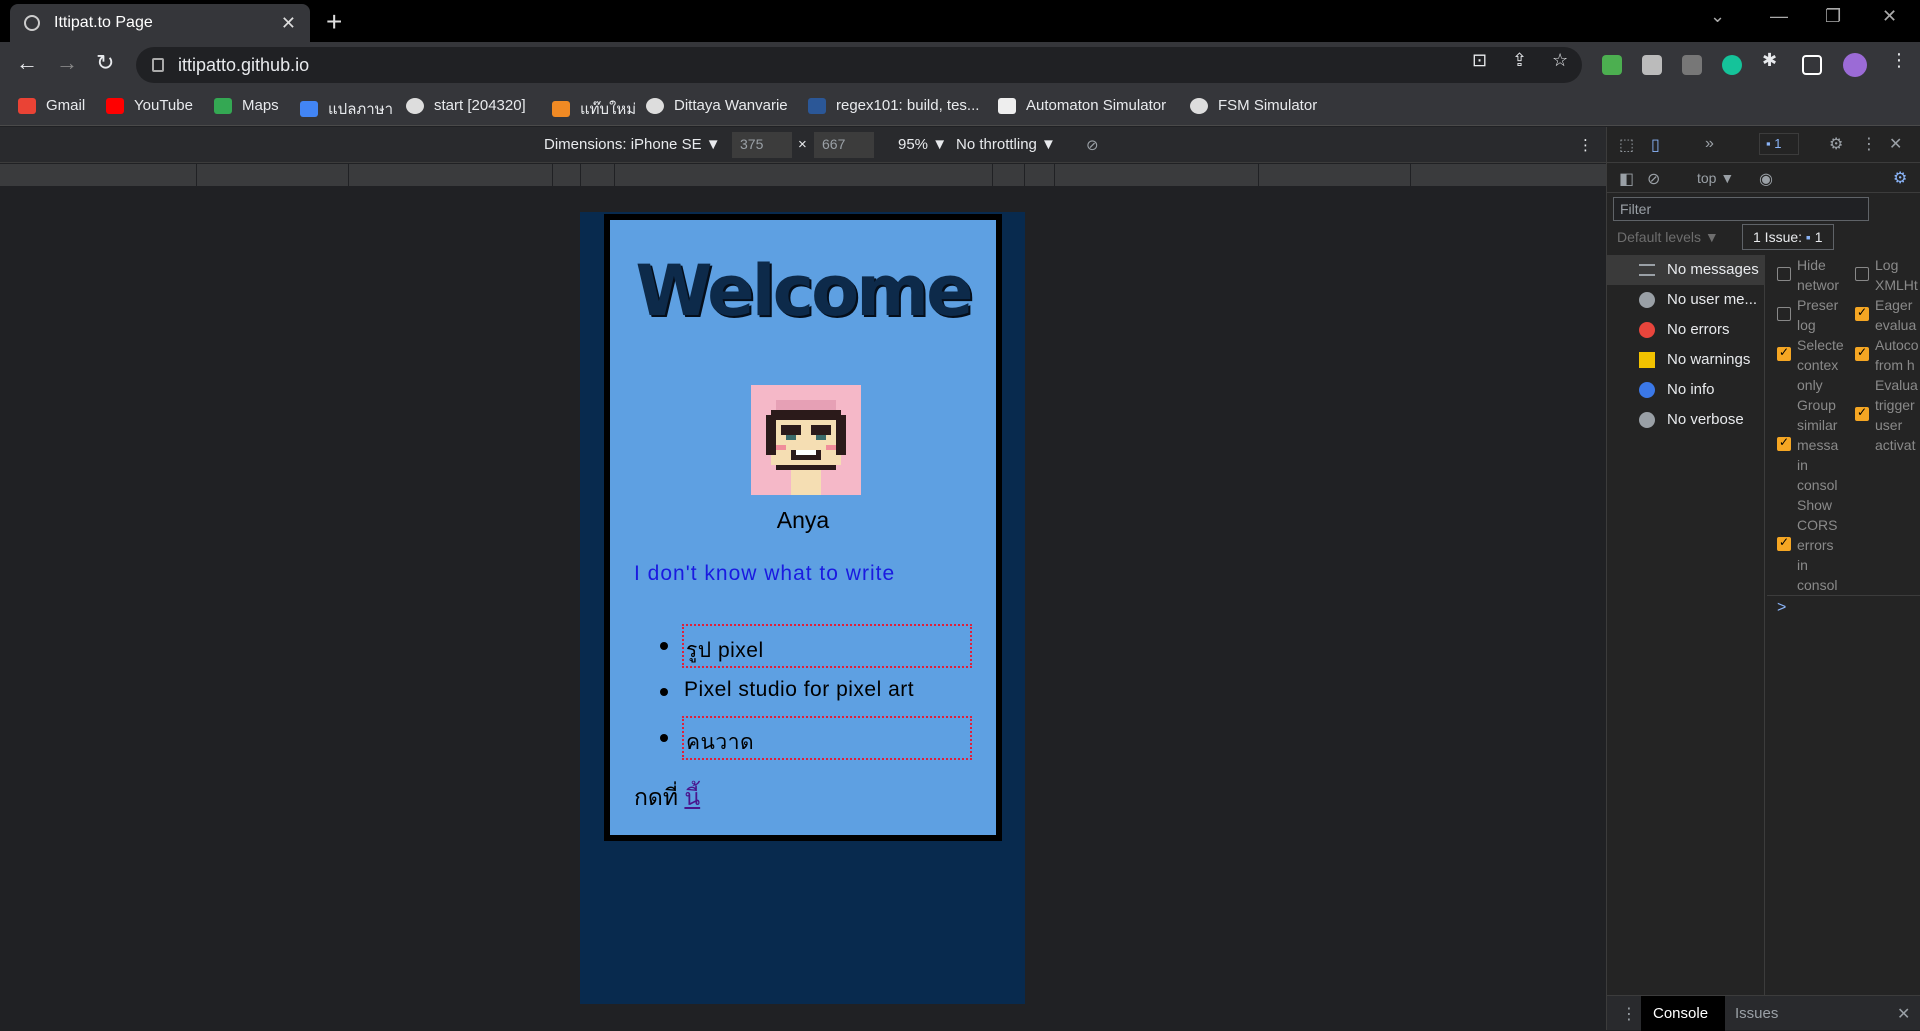 This screenshot has height=1031, width=1920. What do you see at coordinates (717, 105) in the screenshot?
I see `bookmark-dittaya: Dittaya Wanvarie` at bounding box center [717, 105].